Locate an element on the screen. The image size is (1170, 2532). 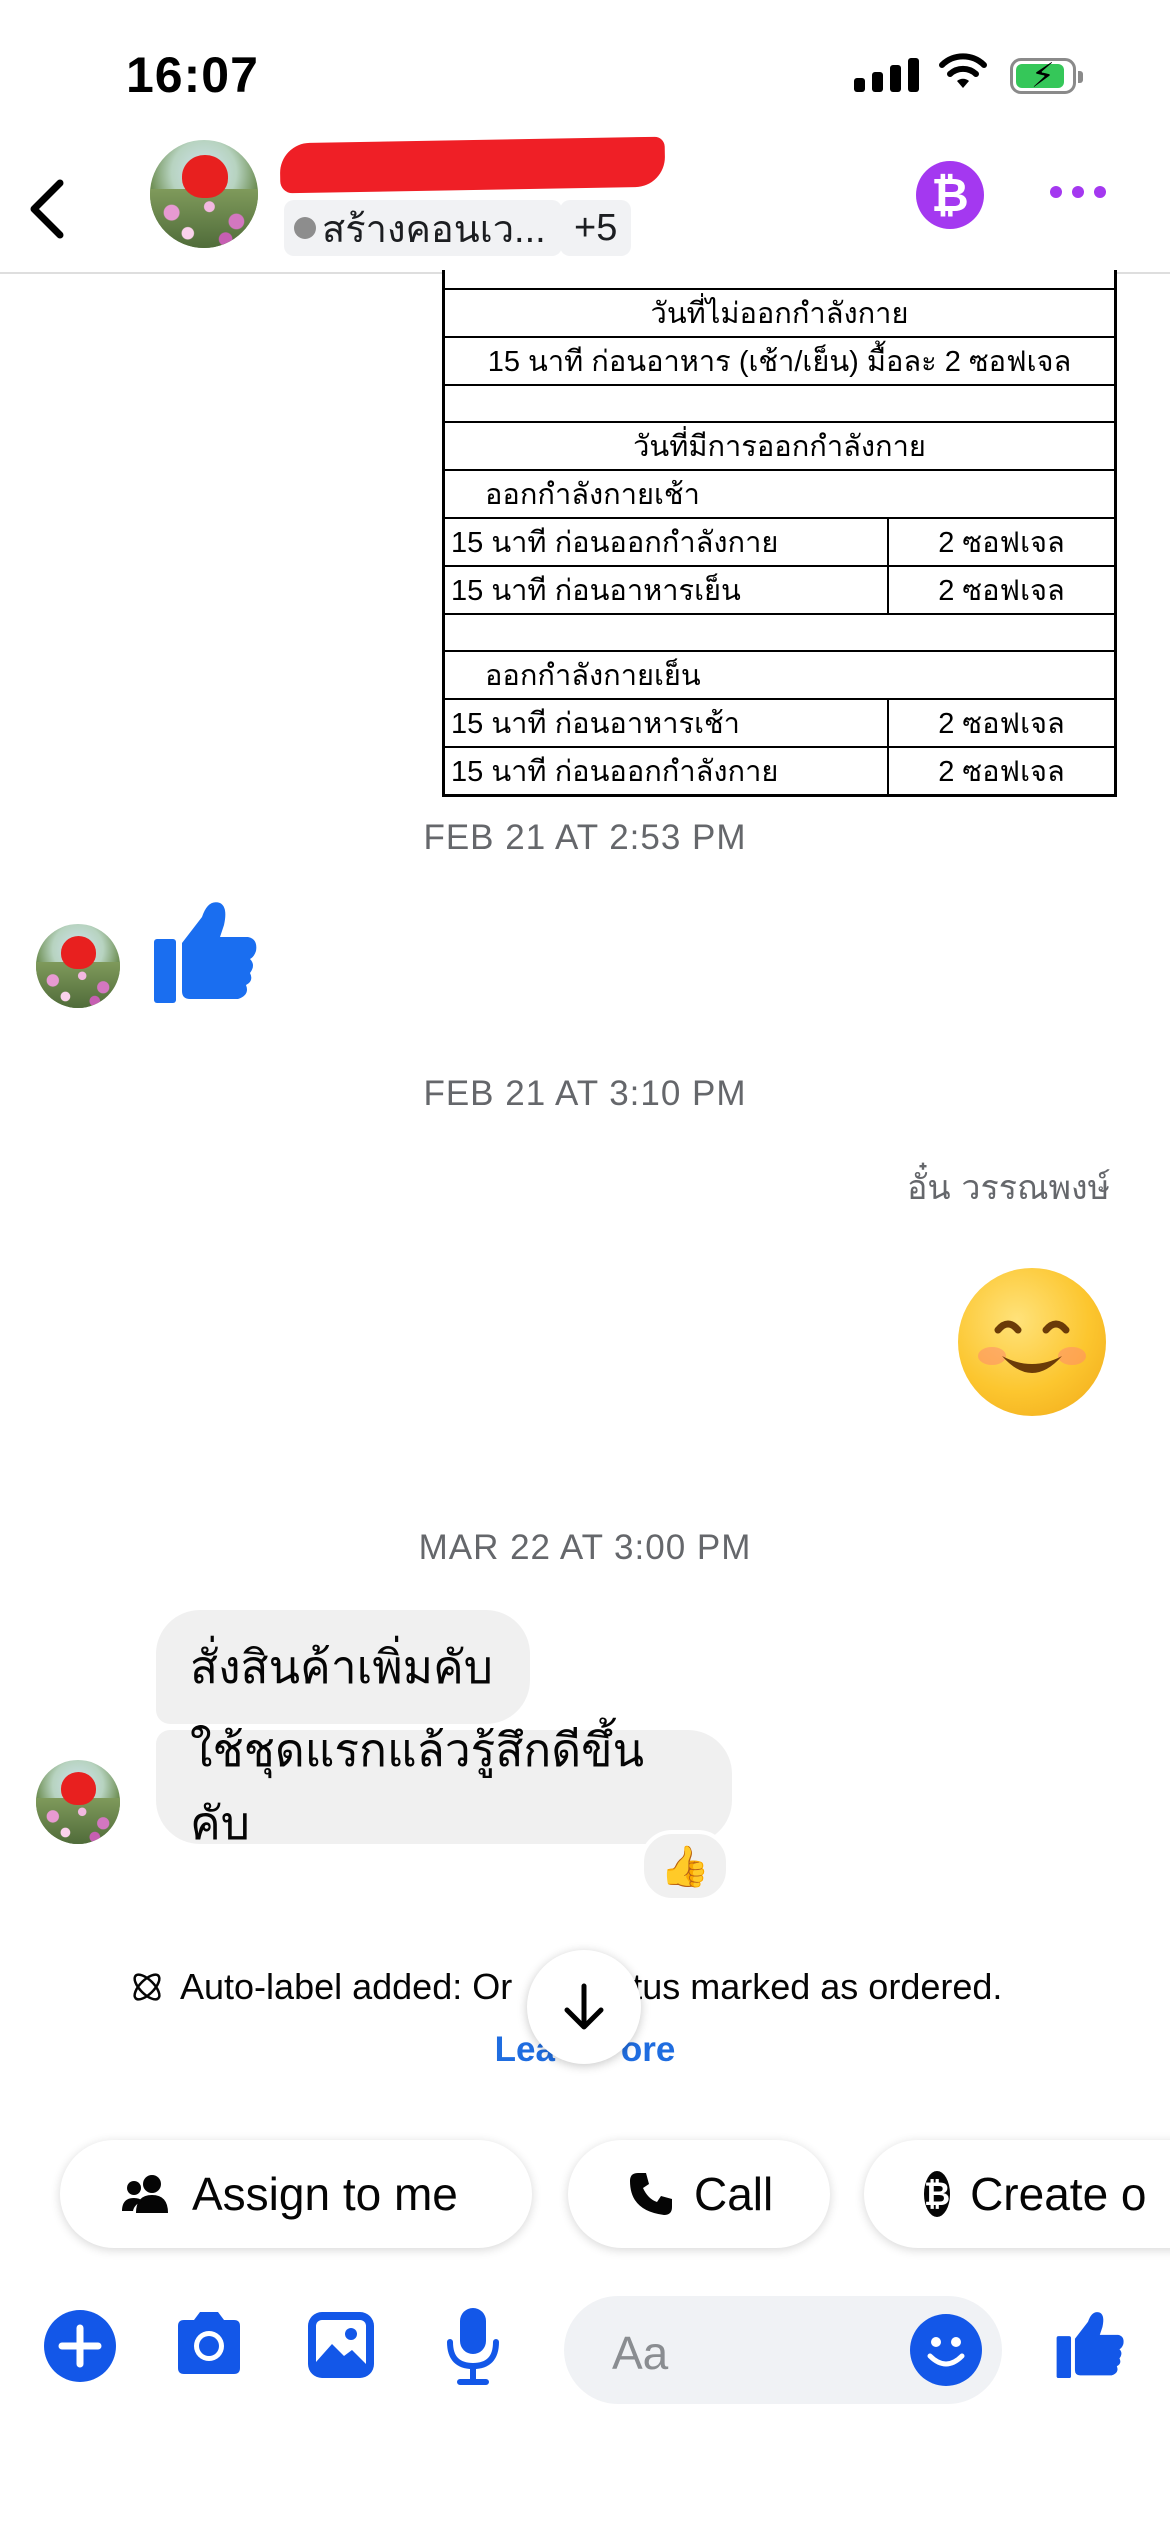
message-text: สั่งสินค้าเพิ่มคับ is located at coordinates (341, 1666).